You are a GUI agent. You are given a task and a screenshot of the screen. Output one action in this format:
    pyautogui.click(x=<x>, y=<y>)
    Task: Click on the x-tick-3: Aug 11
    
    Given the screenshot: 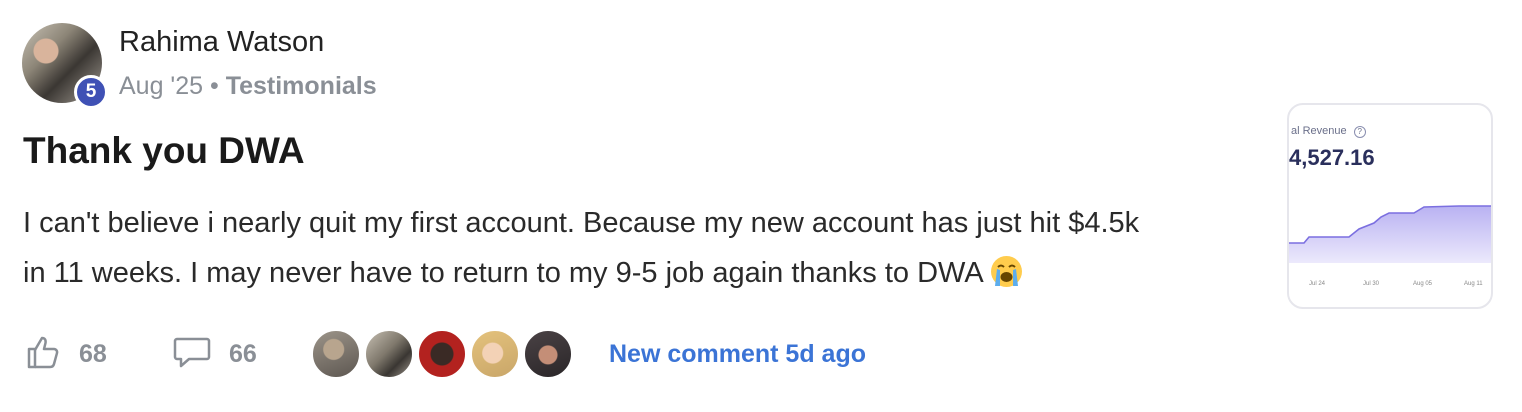 What is the action you would take?
    pyautogui.click(x=1473, y=284)
    